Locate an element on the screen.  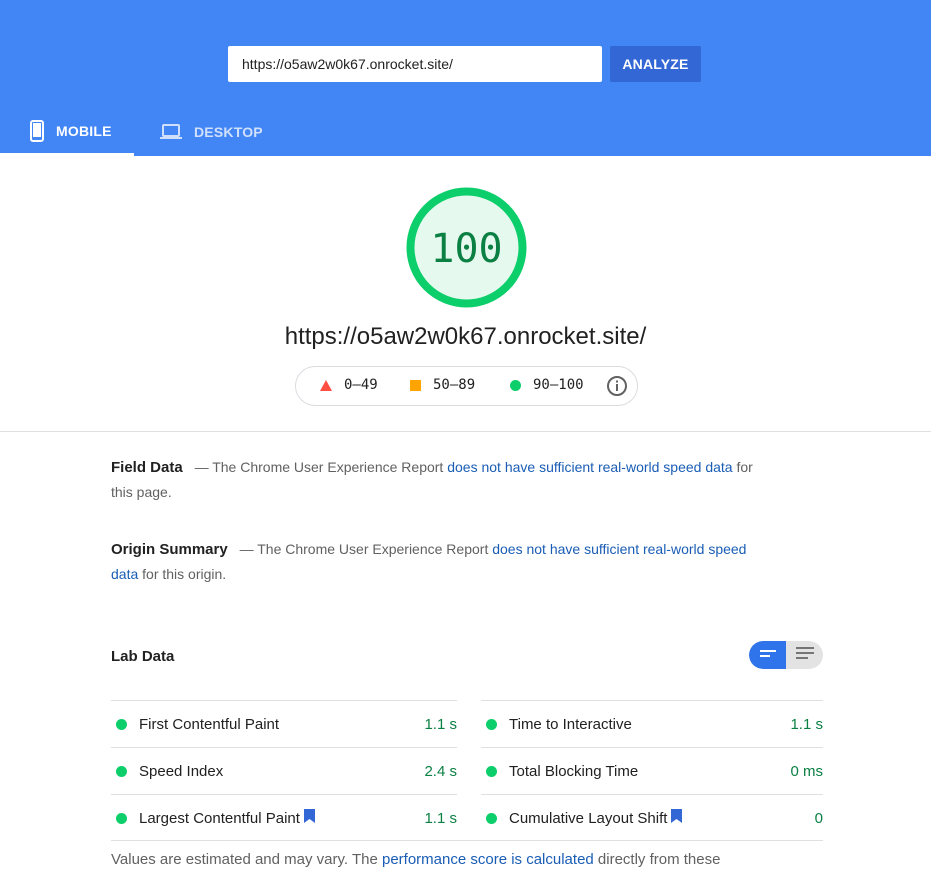
legend-high: 90–100 is located at coordinates (547, 385).